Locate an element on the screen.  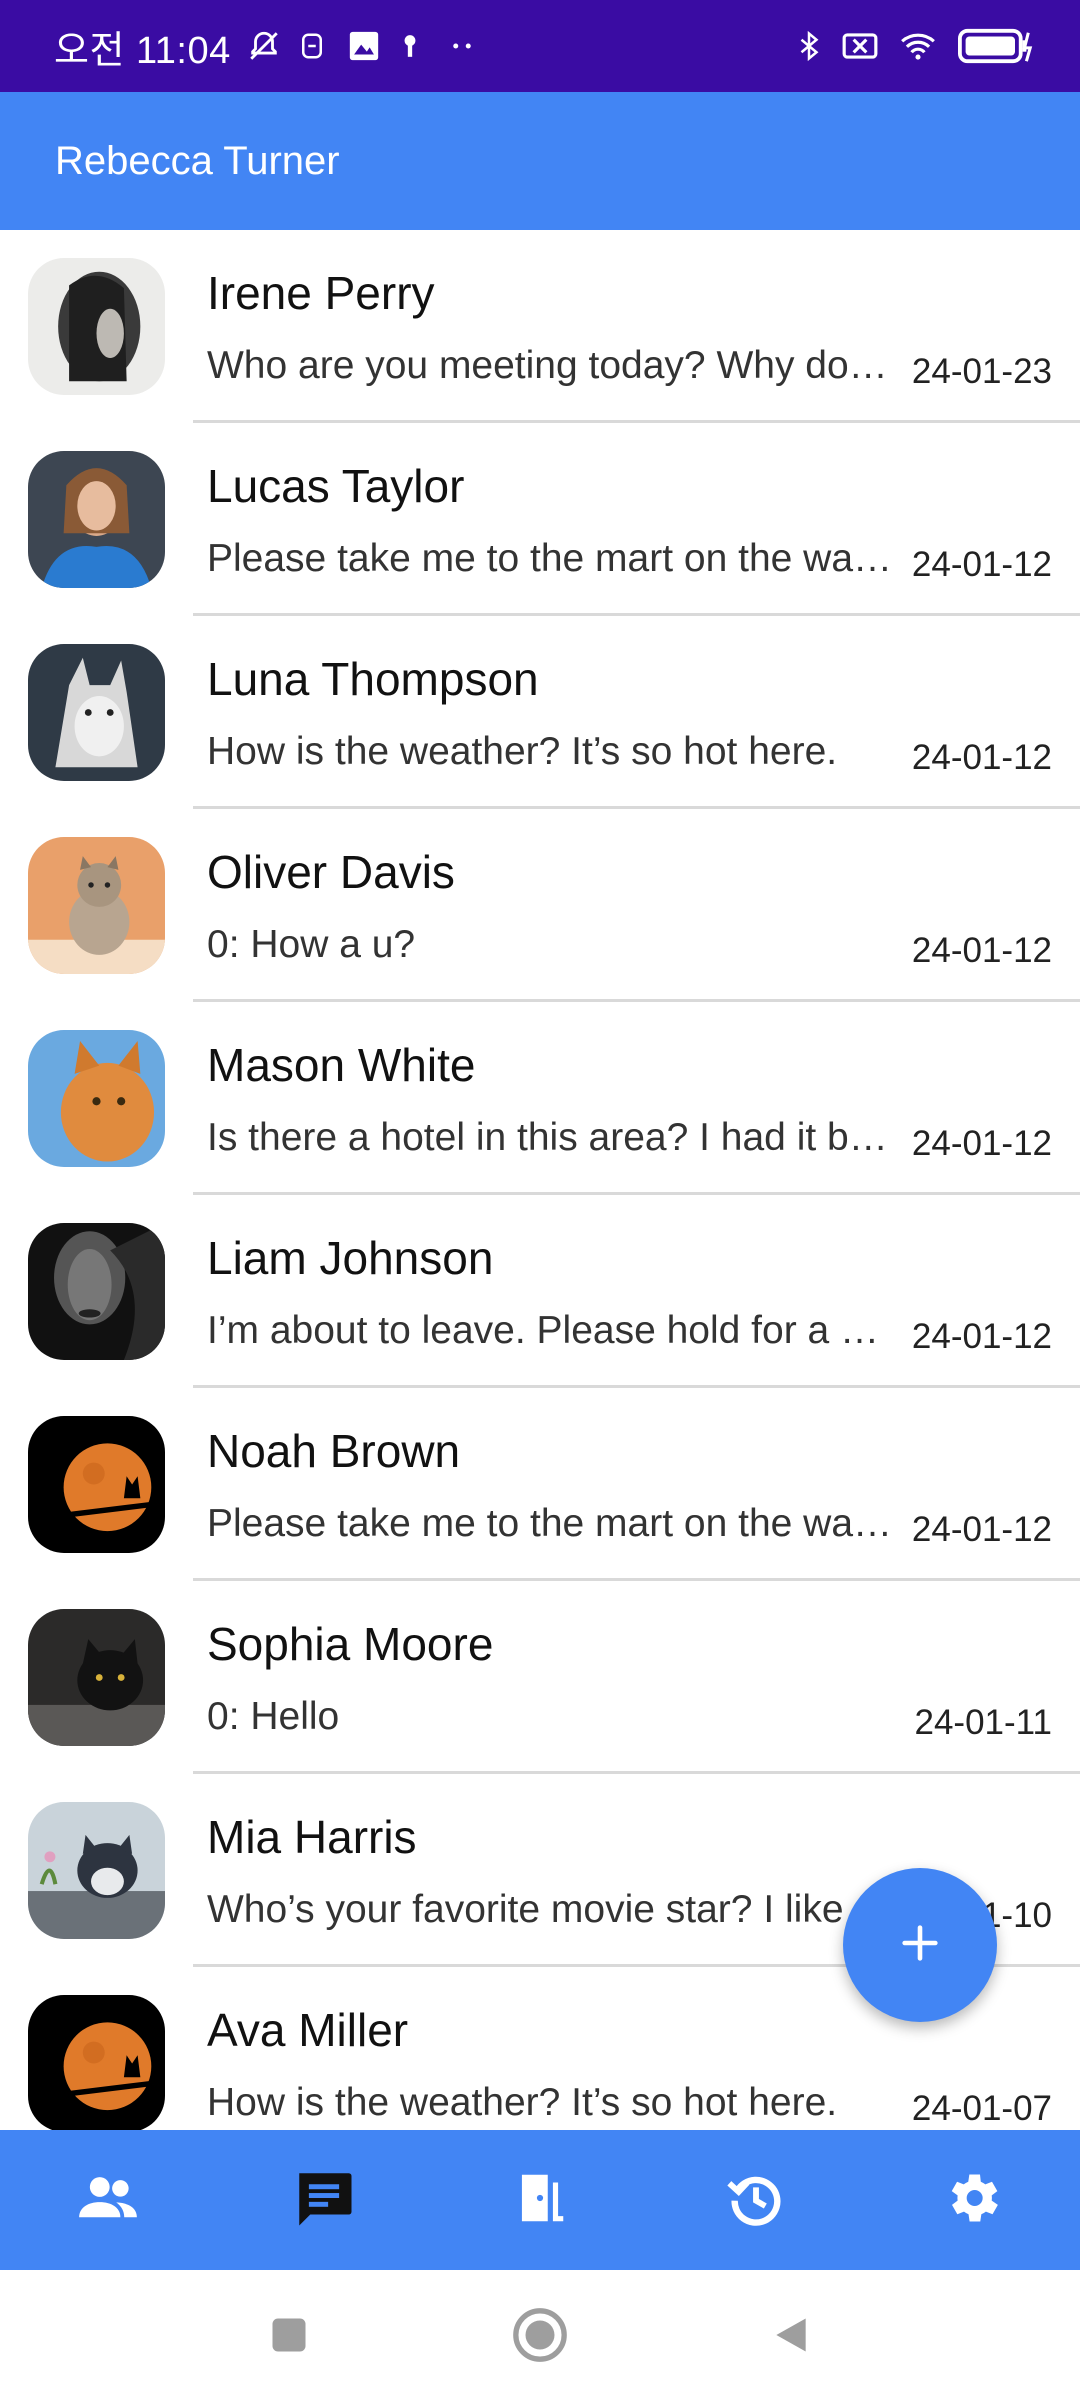
battery-charging-icon is located at coordinates (996, 46).